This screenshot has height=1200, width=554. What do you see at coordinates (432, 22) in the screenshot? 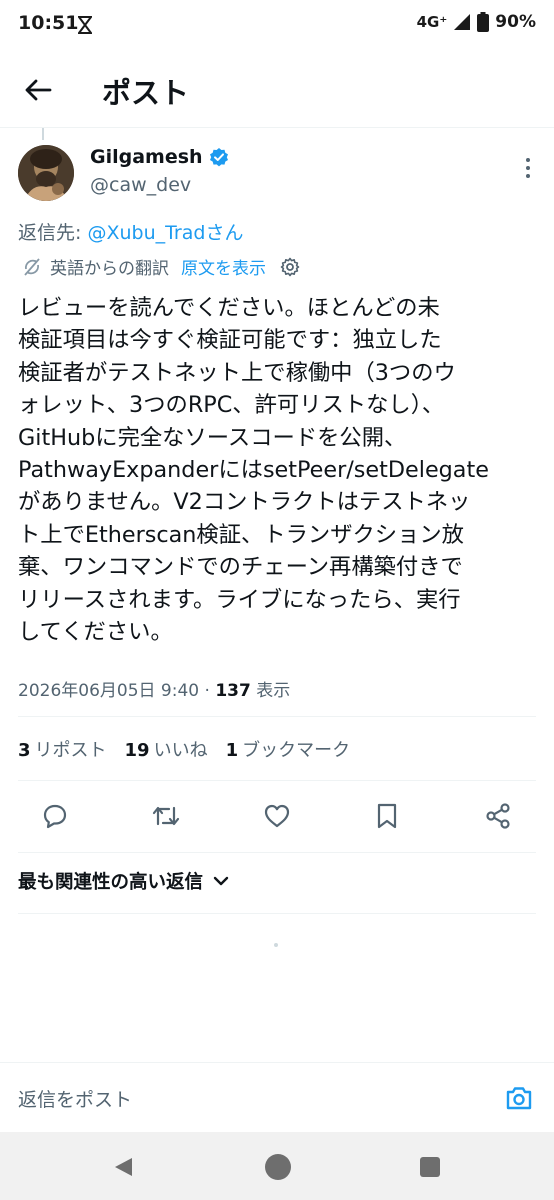
I see `network-label: 4G⁺` at bounding box center [432, 22].